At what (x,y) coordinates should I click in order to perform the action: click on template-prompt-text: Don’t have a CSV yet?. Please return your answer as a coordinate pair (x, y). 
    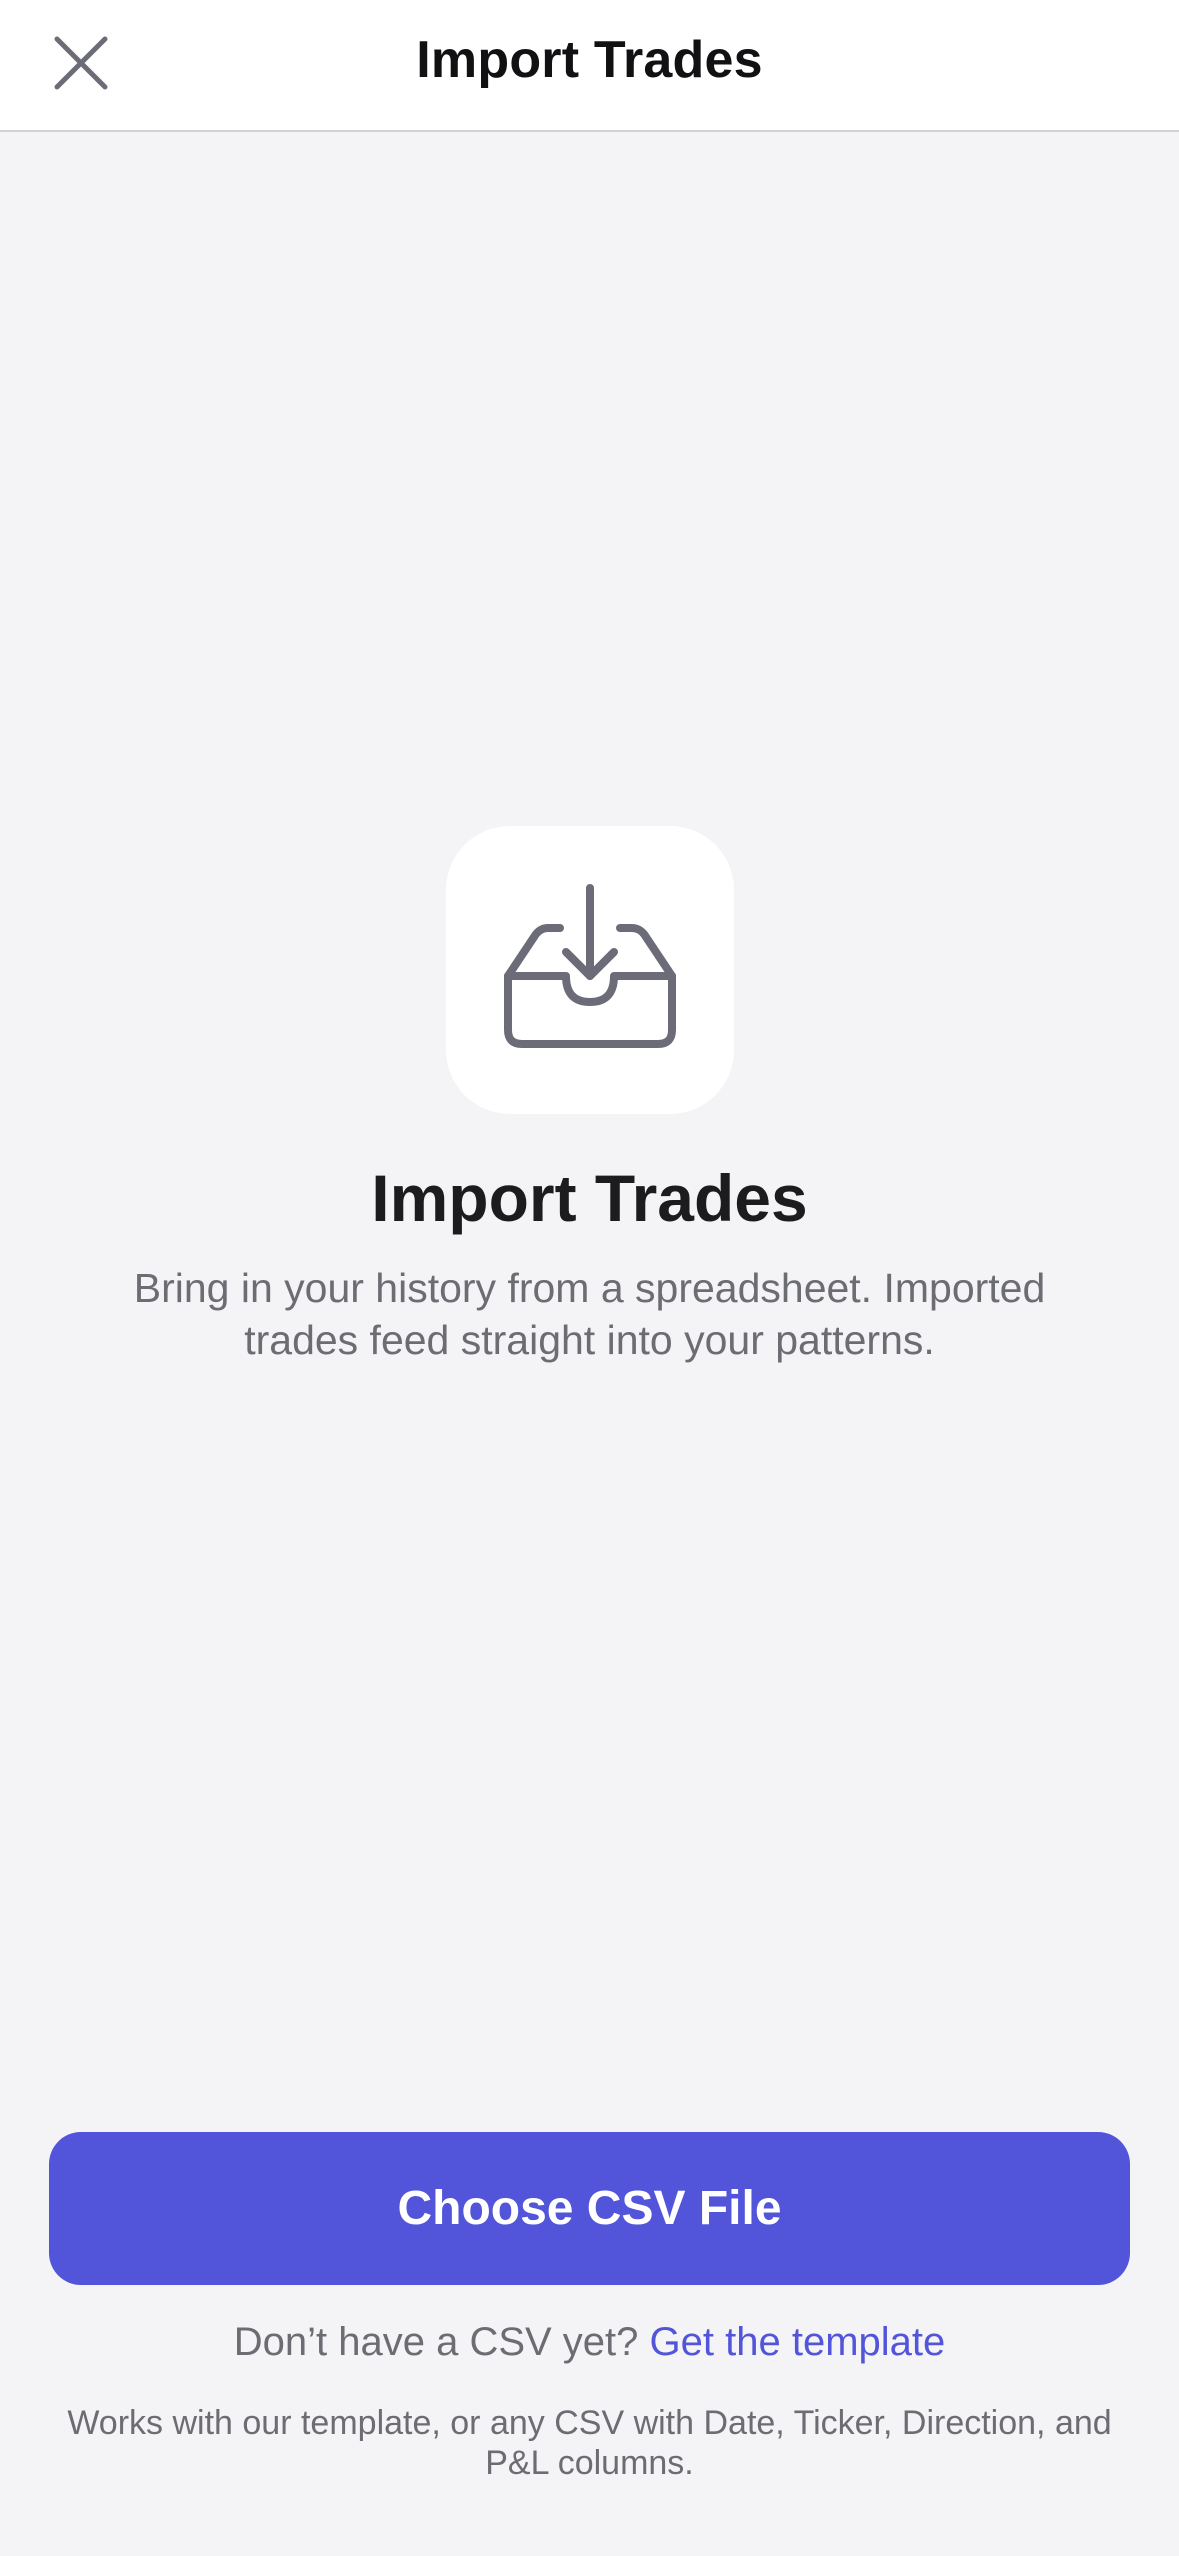
    Looking at the image, I should click on (436, 2342).